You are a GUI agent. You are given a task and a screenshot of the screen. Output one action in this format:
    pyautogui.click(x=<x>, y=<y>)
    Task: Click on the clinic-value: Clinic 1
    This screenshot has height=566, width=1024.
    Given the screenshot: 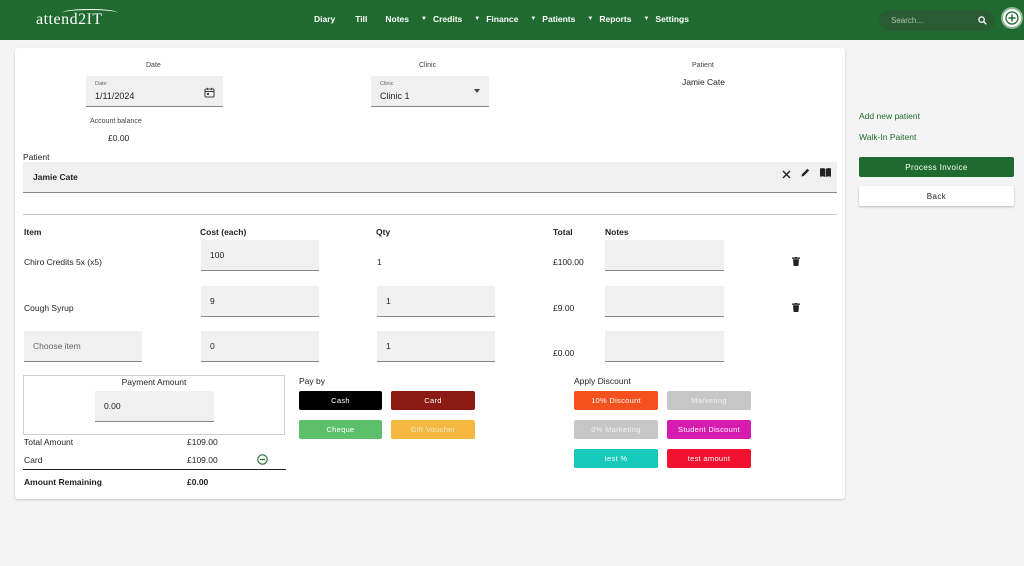 What is the action you would take?
    pyautogui.click(x=395, y=96)
    